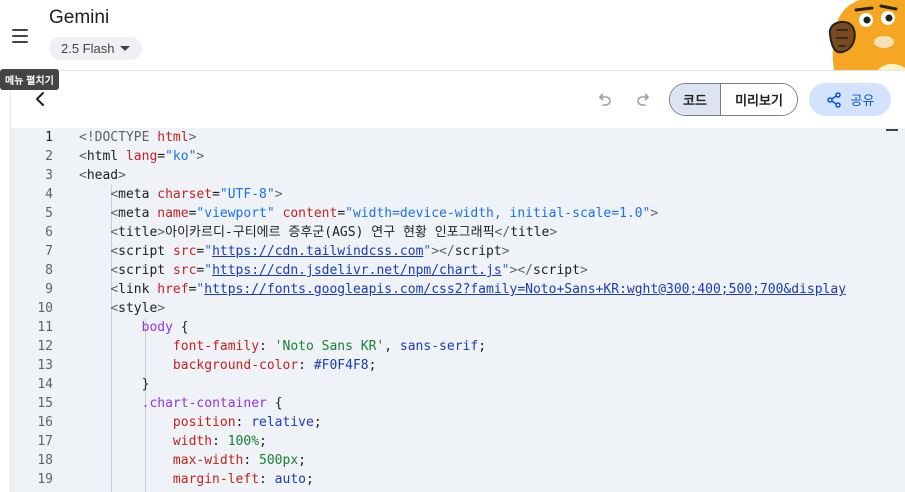  What do you see at coordinates (498, 213) in the screenshot?
I see `code-token: "width=device-width, initial-scale=1.0"` at bounding box center [498, 213].